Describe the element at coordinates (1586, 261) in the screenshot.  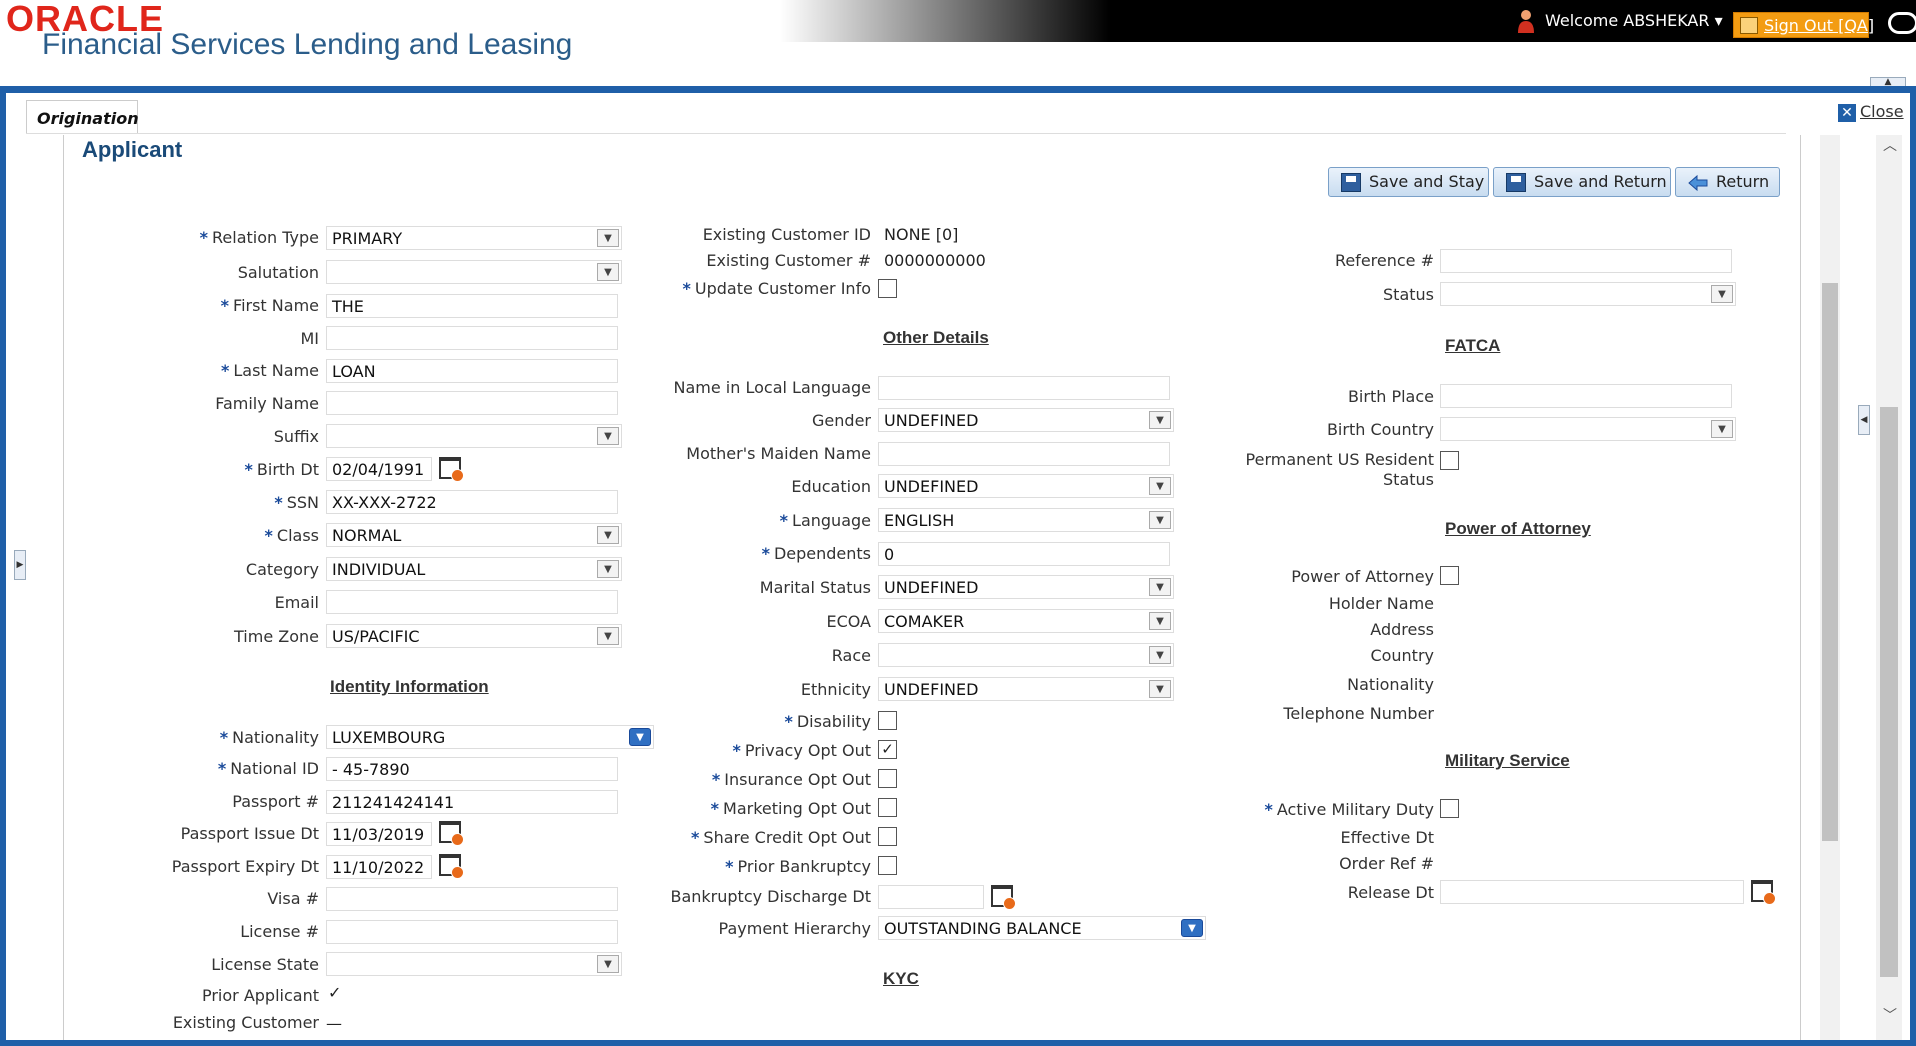
I see `reference-field` at that location.